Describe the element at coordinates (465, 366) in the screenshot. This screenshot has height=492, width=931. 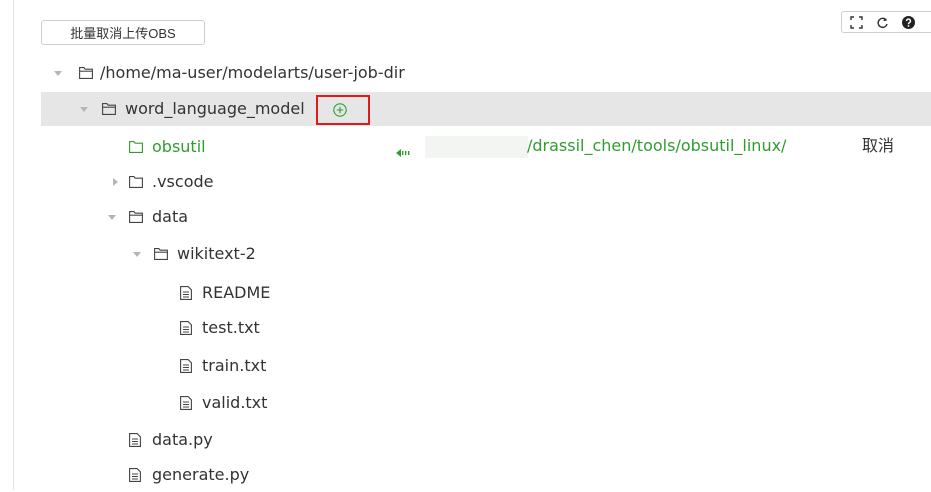
I see `tree-row-train-txt: train.txt` at that location.